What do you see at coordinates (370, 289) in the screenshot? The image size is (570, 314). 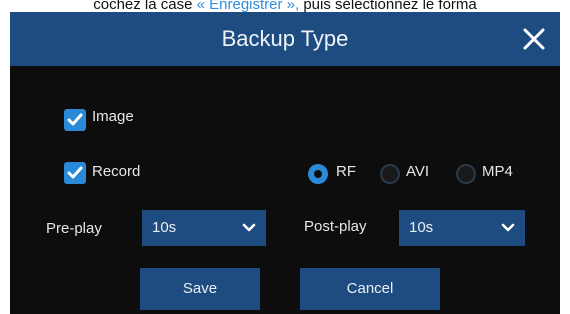 I see `cancel-button: Cancel` at bounding box center [370, 289].